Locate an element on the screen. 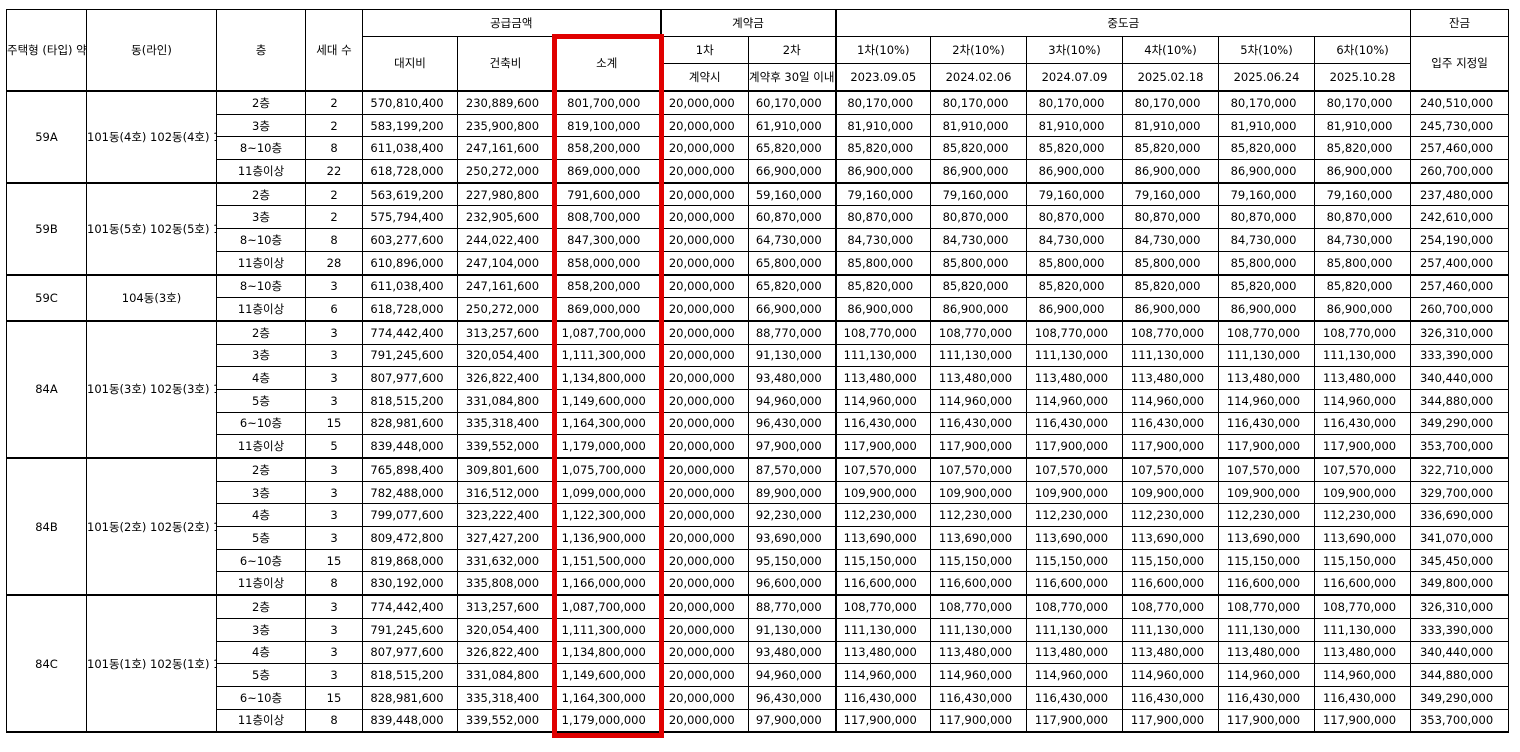 The width and height of the screenshot is (1520, 752). middle-4-cell: 86,900,000 is located at coordinates (1170, 309).